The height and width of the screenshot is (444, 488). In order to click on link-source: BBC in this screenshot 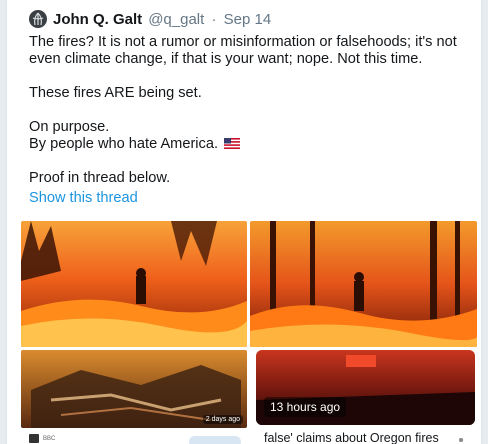, I will do `click(42, 438)`.